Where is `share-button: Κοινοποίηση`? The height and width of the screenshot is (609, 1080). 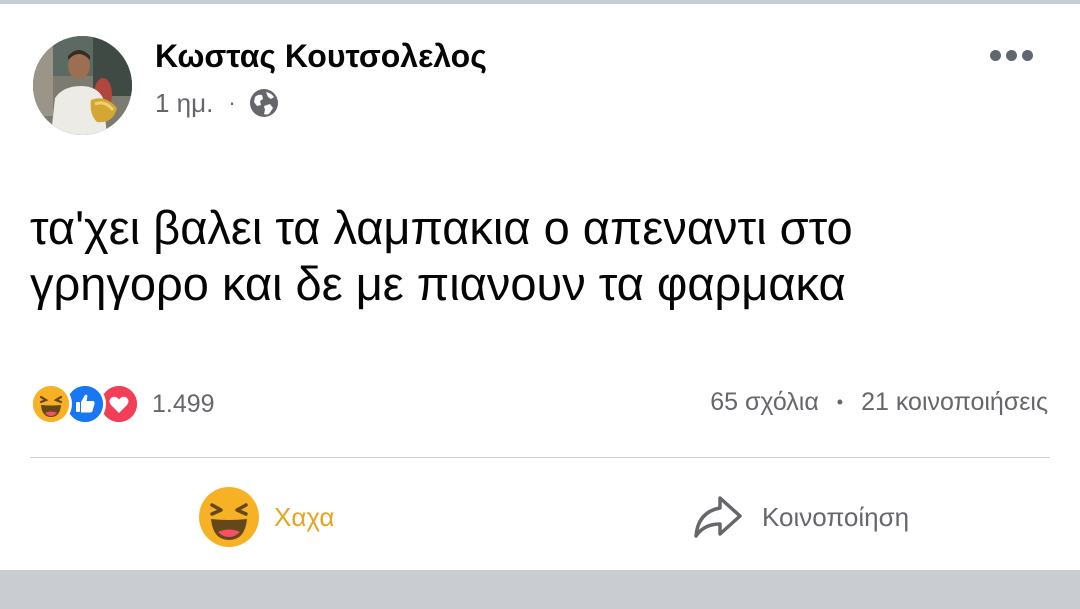 share-button: Κοινοποίηση is located at coordinates (799, 517).